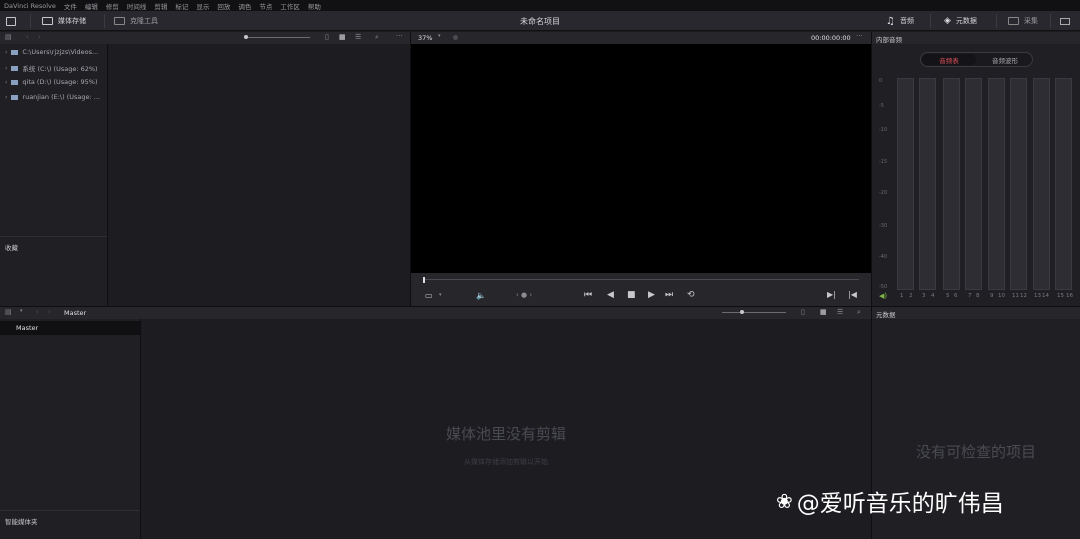 The height and width of the screenshot is (539, 1080). I want to click on mark-in-icon: ▶|, so click(831, 294).